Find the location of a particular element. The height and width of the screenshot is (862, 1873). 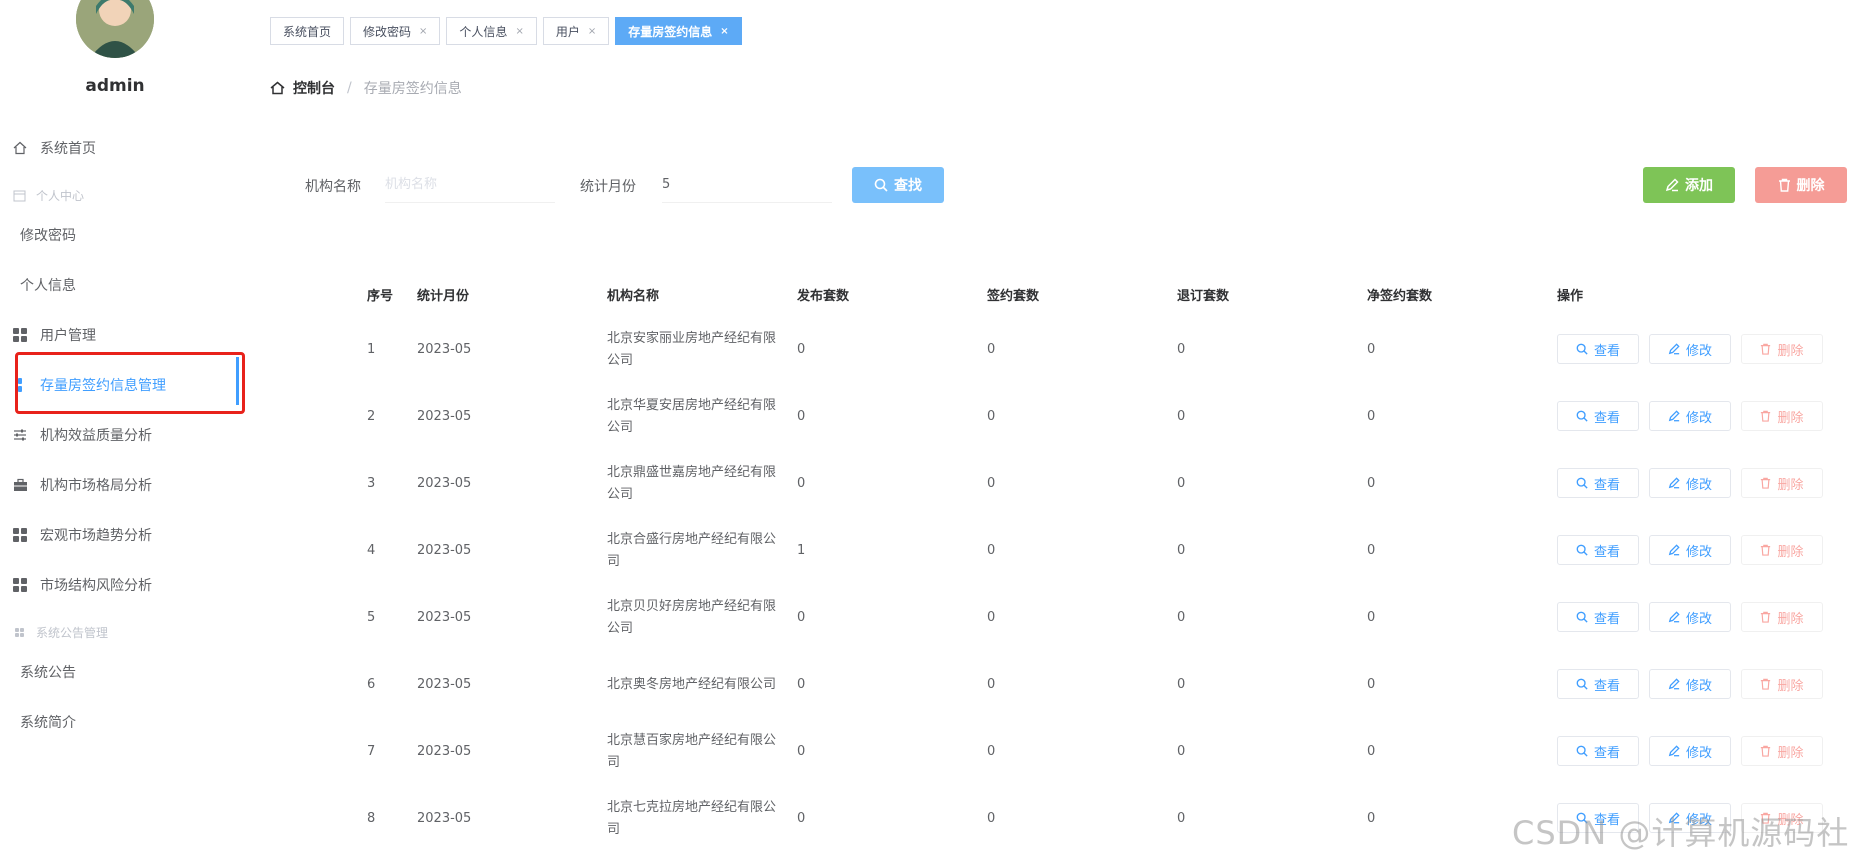

table-row: 7 2023-05 北京慧百家房地产经纪有限公司 0 0 0 0 查看 修改 删除 is located at coordinates (1095, 751).